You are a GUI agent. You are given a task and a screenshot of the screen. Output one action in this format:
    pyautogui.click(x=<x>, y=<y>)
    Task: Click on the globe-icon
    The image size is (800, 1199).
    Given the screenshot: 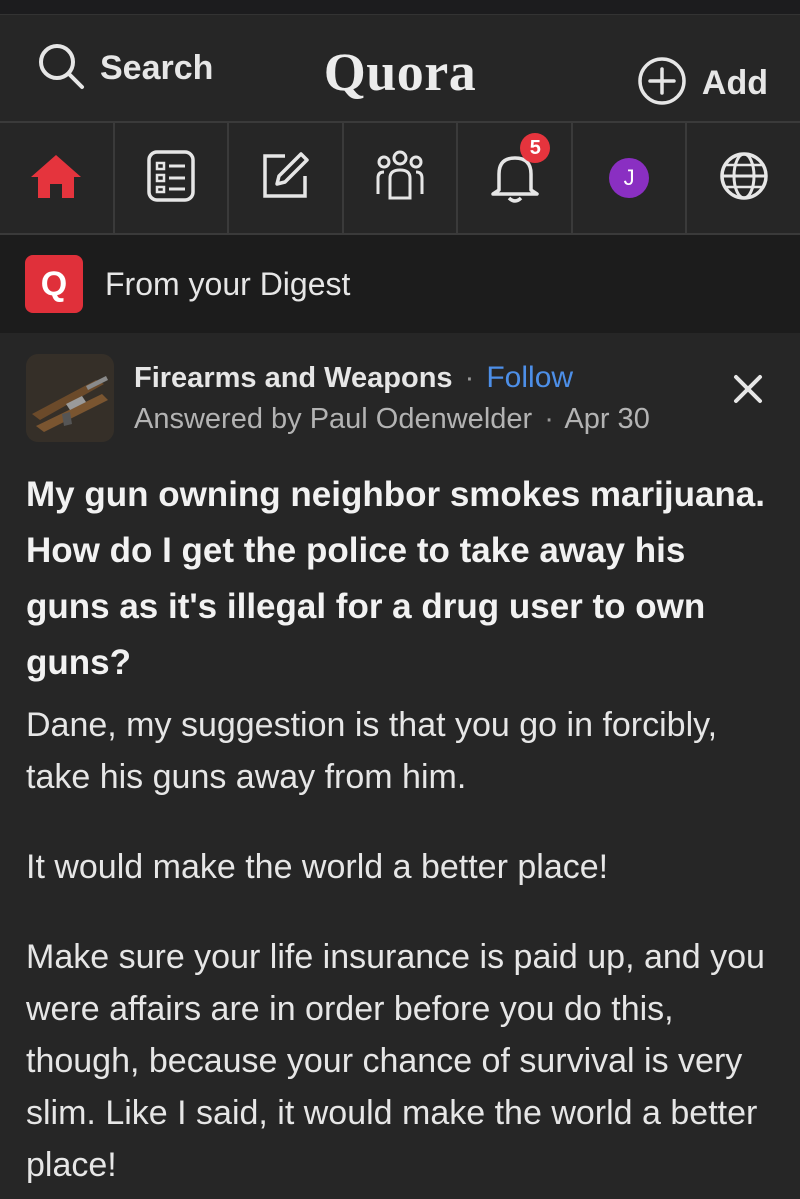 What is the action you would take?
    pyautogui.click(x=744, y=178)
    